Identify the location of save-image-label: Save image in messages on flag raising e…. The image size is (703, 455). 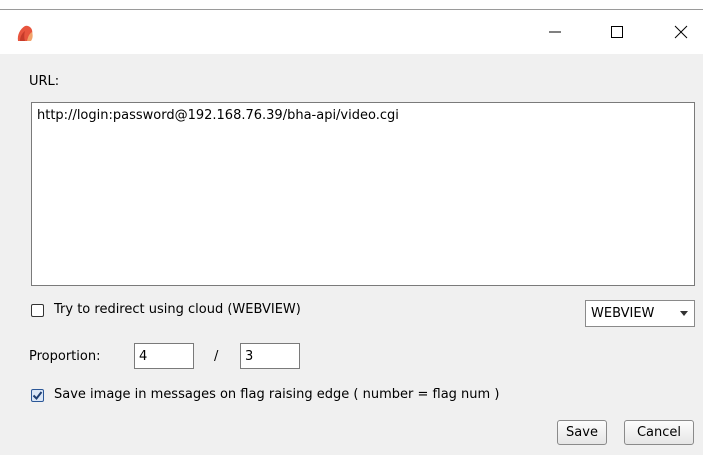
(276, 394).